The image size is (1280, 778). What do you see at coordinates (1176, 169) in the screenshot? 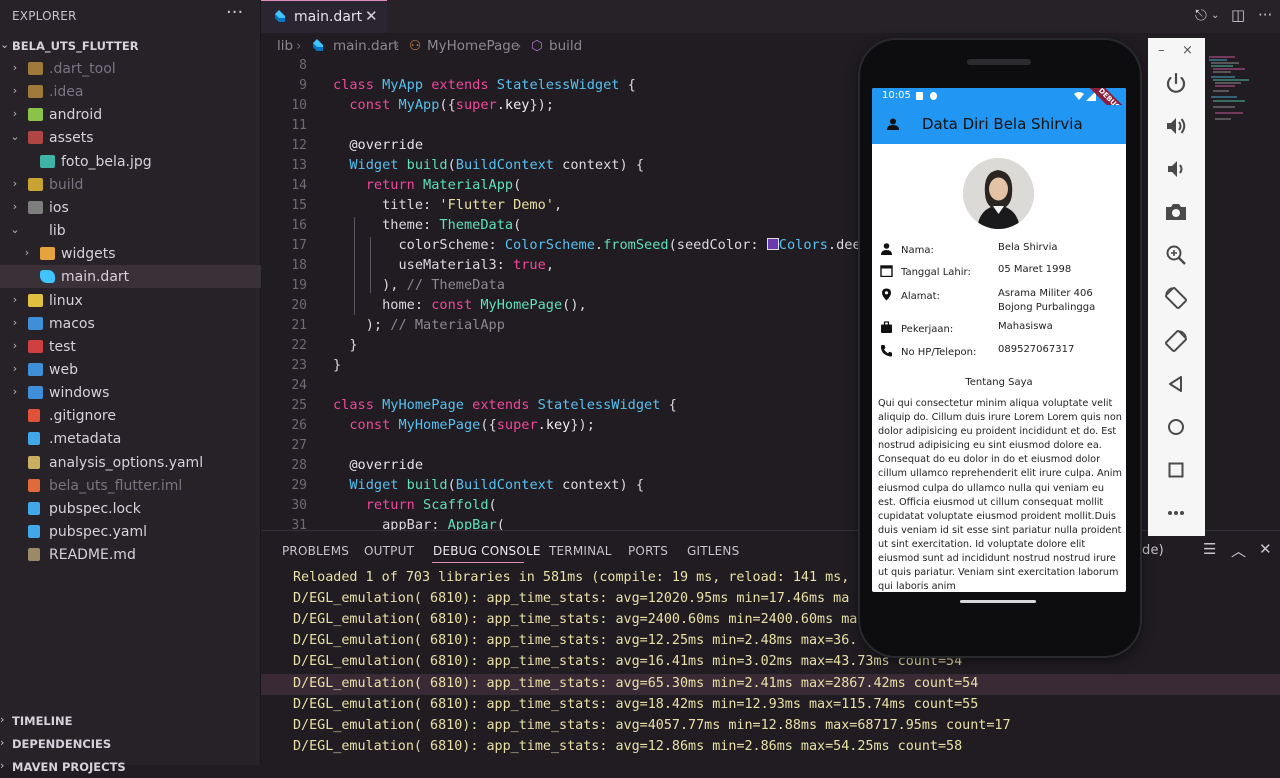
I see `volume-down-icon` at bounding box center [1176, 169].